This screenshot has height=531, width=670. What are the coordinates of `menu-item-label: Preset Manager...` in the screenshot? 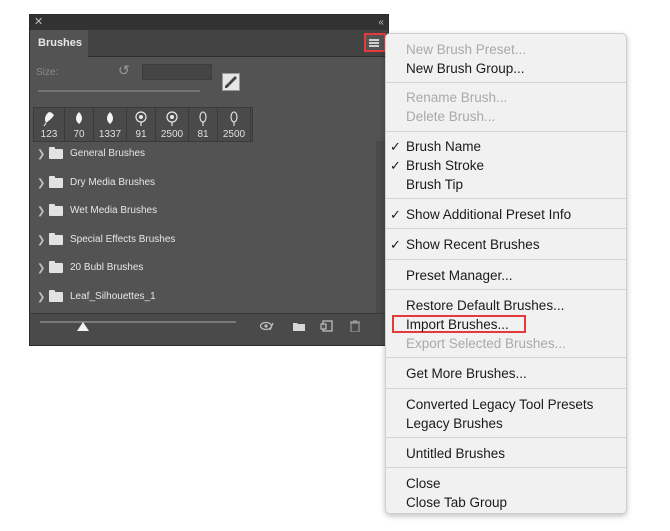 It's located at (459, 275).